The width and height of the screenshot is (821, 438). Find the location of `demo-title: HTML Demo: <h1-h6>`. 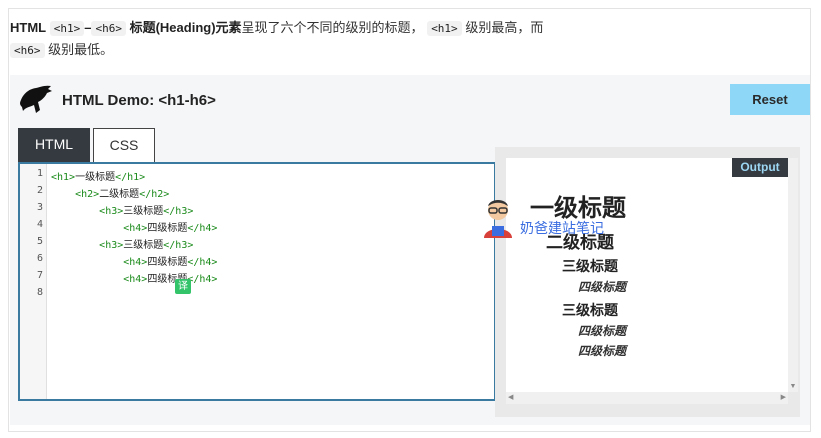

demo-title: HTML Demo: <h1-h6> is located at coordinates (139, 100).